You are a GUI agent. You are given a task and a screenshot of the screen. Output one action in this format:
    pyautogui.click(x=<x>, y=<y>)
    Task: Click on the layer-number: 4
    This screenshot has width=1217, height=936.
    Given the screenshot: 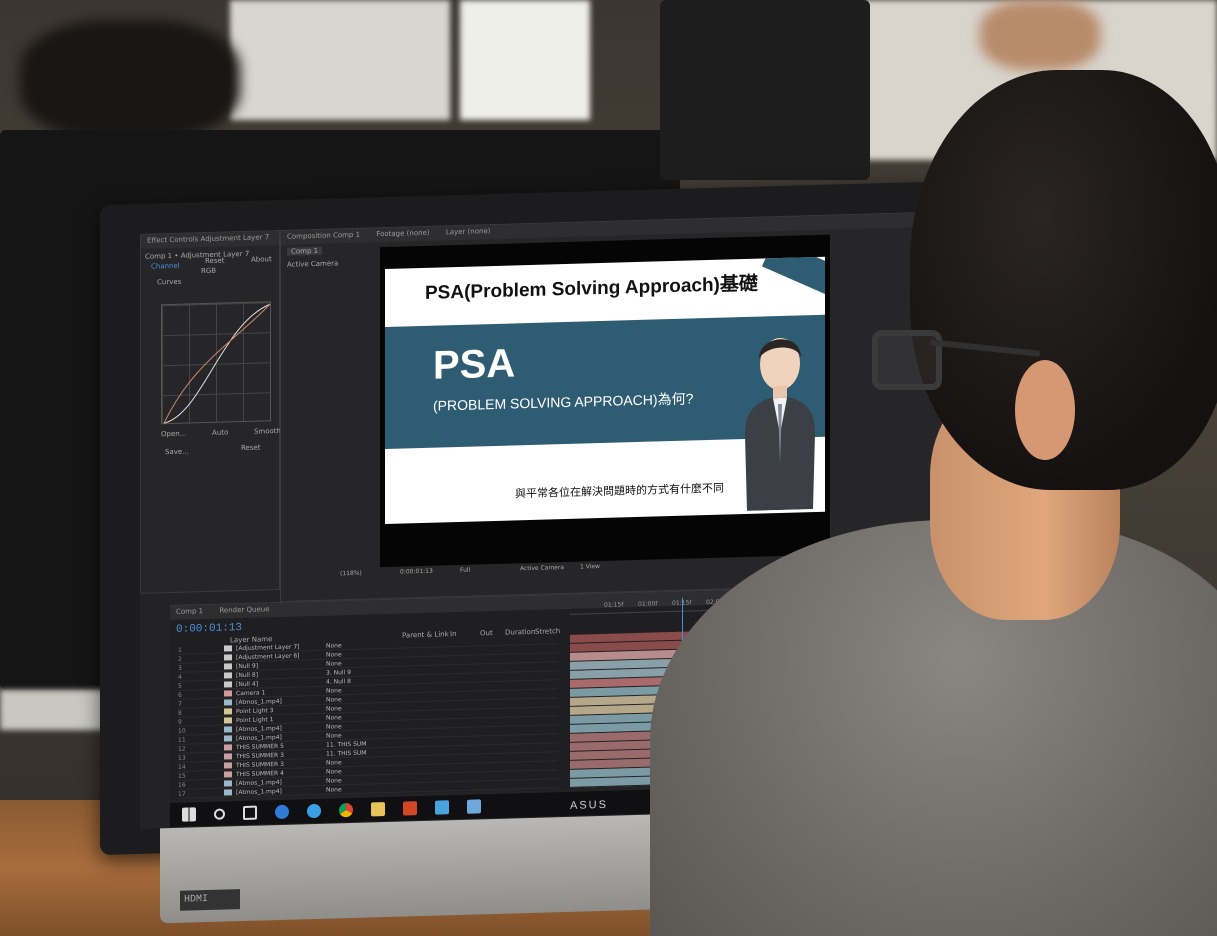 What is the action you would take?
    pyautogui.click(x=180, y=677)
    